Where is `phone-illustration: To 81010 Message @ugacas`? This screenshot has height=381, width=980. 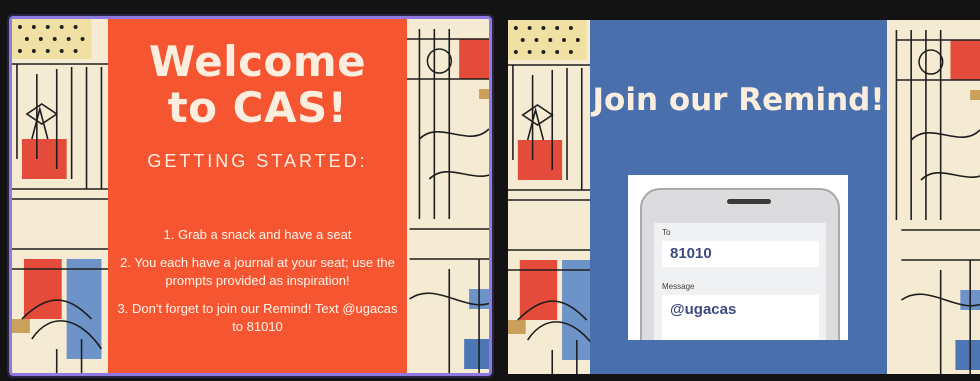
phone-illustration: To 81010 Message @ugacas is located at coordinates (738, 257).